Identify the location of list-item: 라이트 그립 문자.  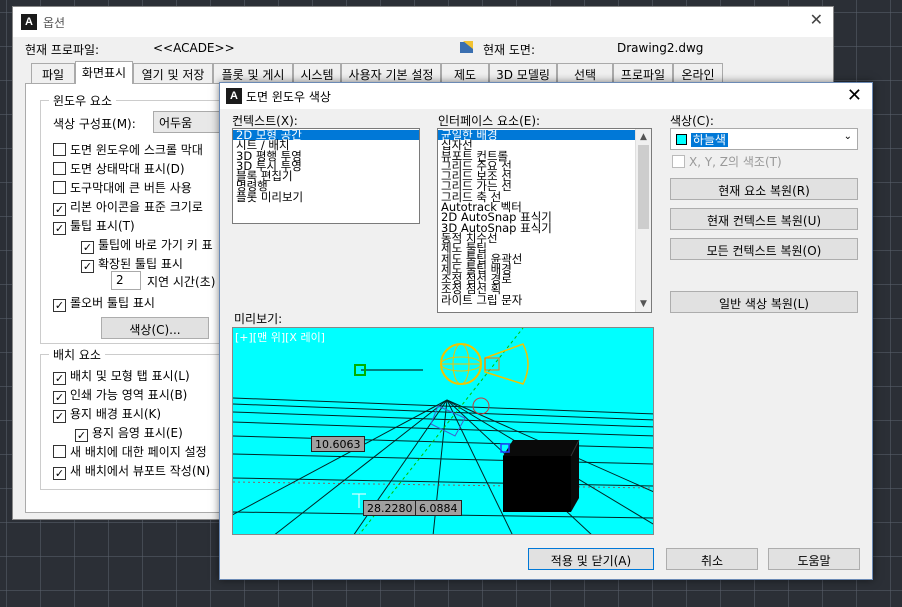
(544, 300).